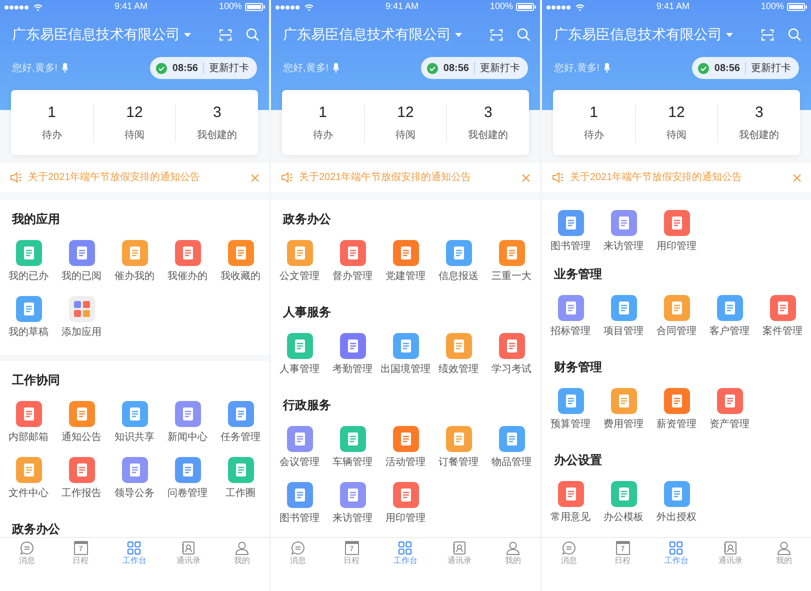 This screenshot has width=811, height=591. I want to click on app-item: 内部邮箱, so click(28, 422).